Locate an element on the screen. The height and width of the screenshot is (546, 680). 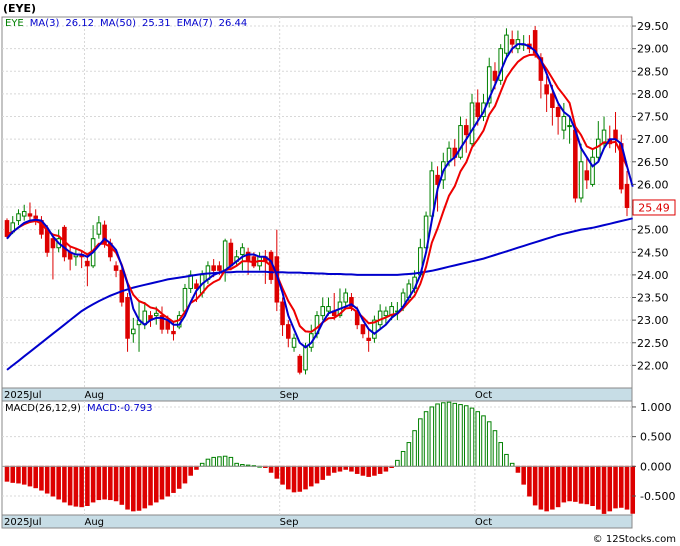
price-tick-label: 26.50 is located at coordinates (653, 162).